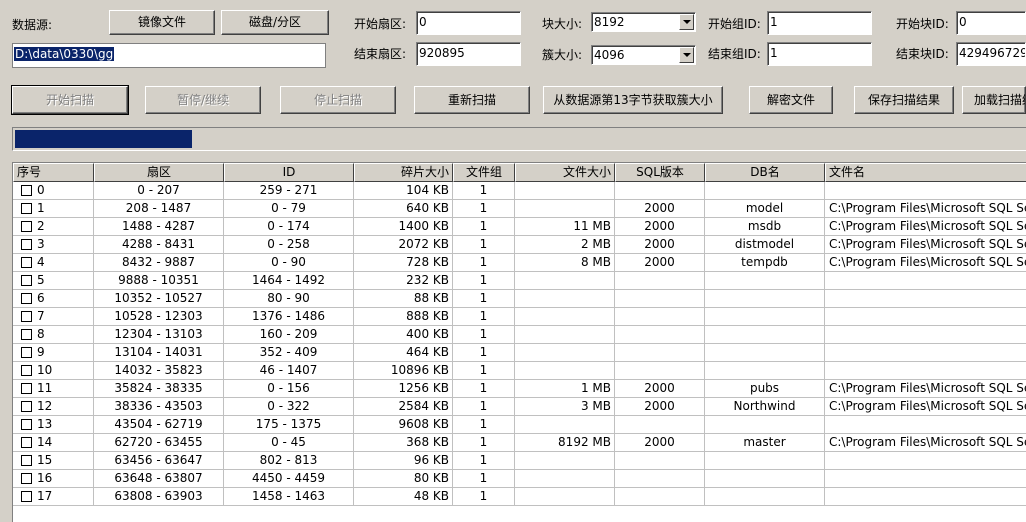  I want to click on row-index: 0, so click(53, 191).